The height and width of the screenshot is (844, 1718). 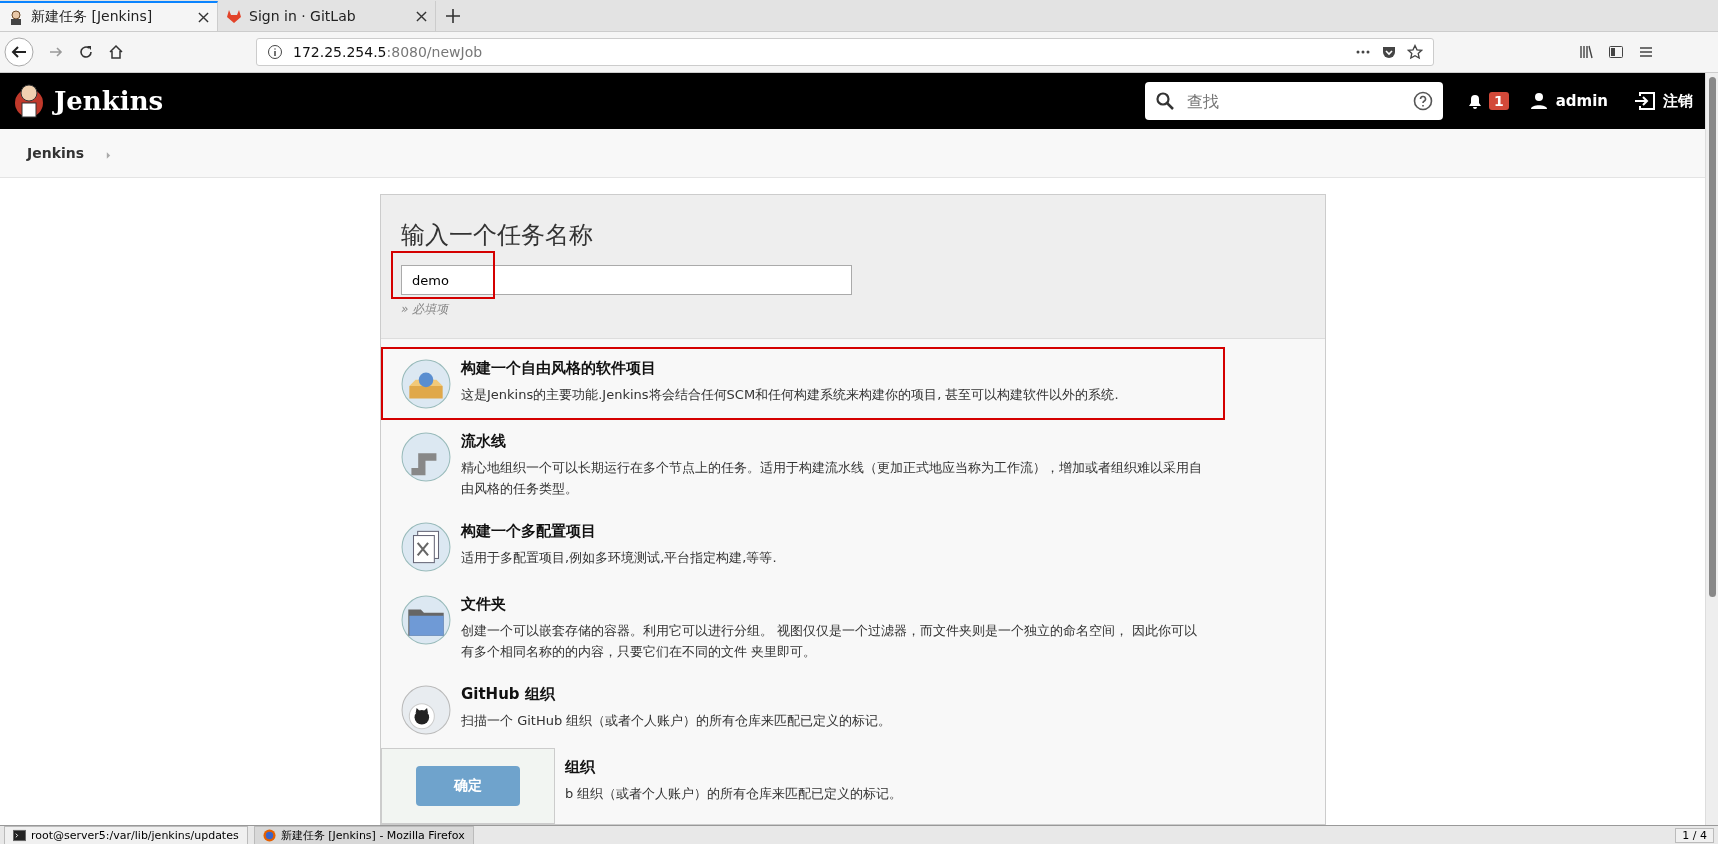 I want to click on option-title: 流水线, so click(x=484, y=441).